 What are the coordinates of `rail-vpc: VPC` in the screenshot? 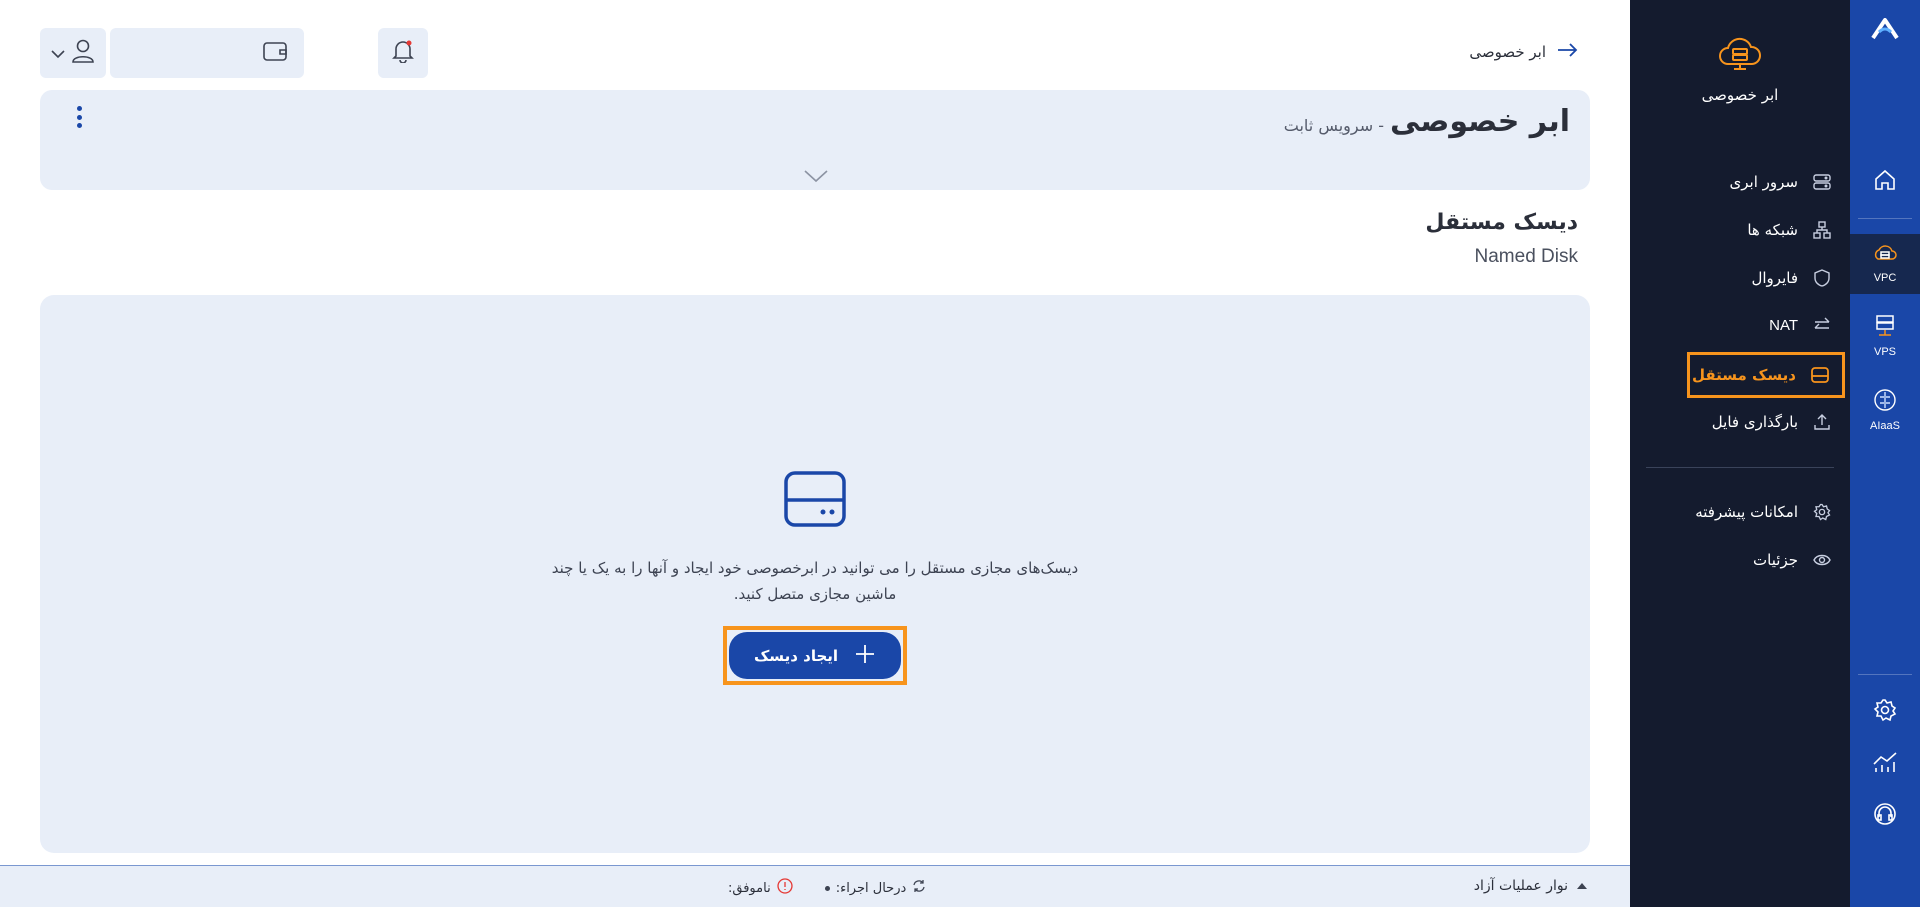 It's located at (1885, 264).